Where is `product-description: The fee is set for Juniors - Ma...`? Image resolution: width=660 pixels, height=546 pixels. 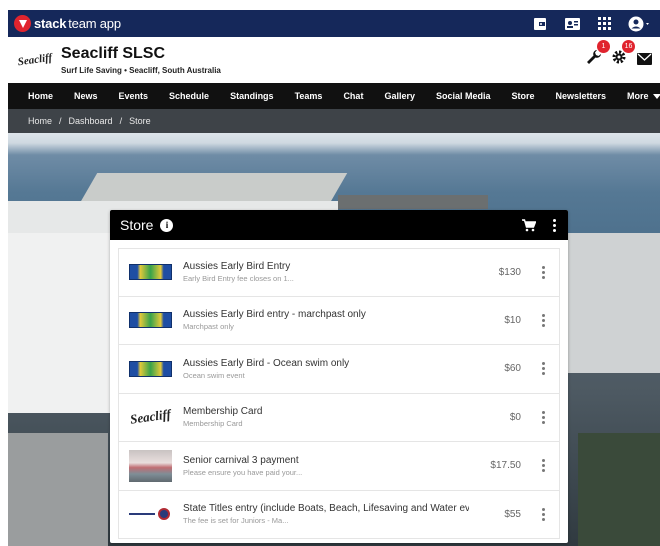
product-description: The fee is set for Juniors - Ma... is located at coordinates (236, 521).